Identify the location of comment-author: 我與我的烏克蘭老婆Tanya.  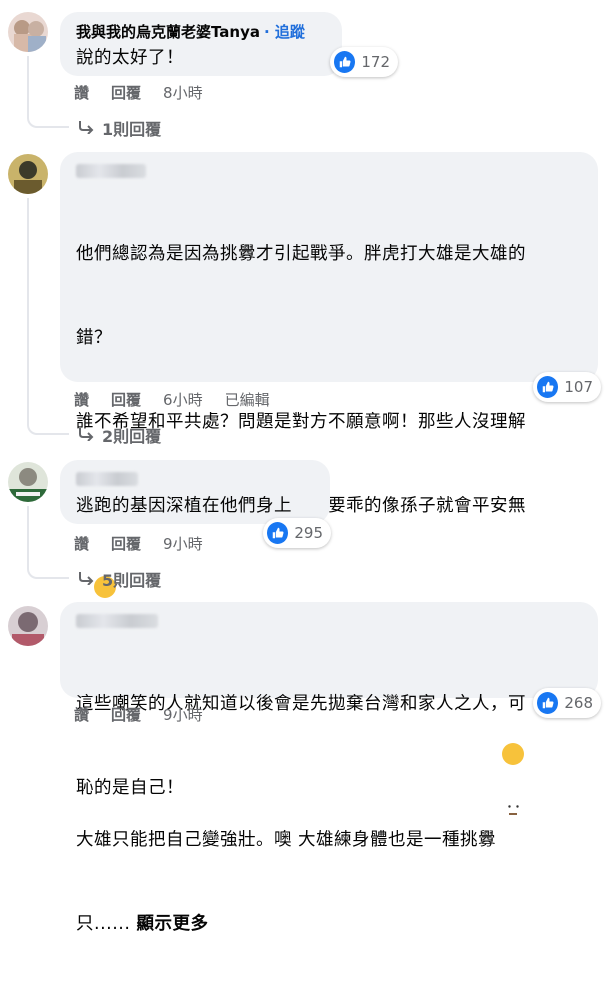
(168, 32).